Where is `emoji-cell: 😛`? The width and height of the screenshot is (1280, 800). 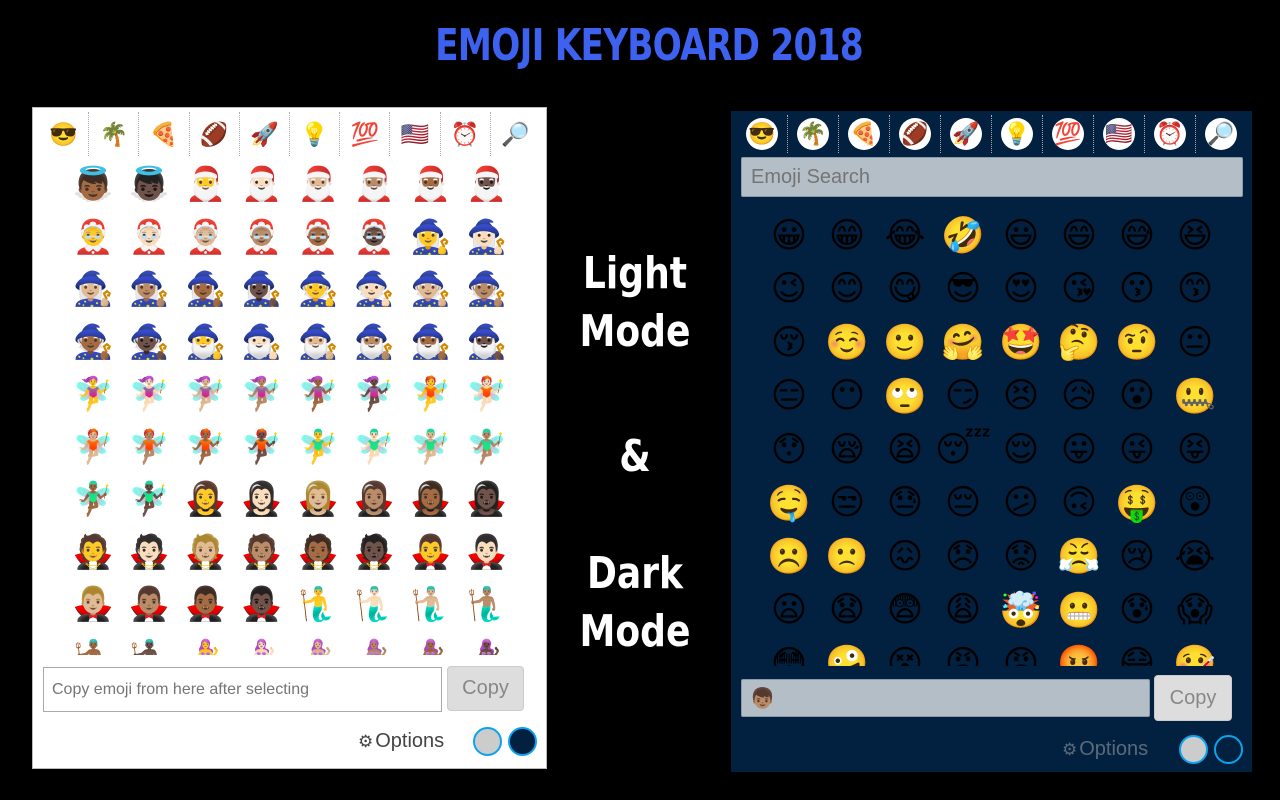
emoji-cell: 😛 is located at coordinates (1079, 450).